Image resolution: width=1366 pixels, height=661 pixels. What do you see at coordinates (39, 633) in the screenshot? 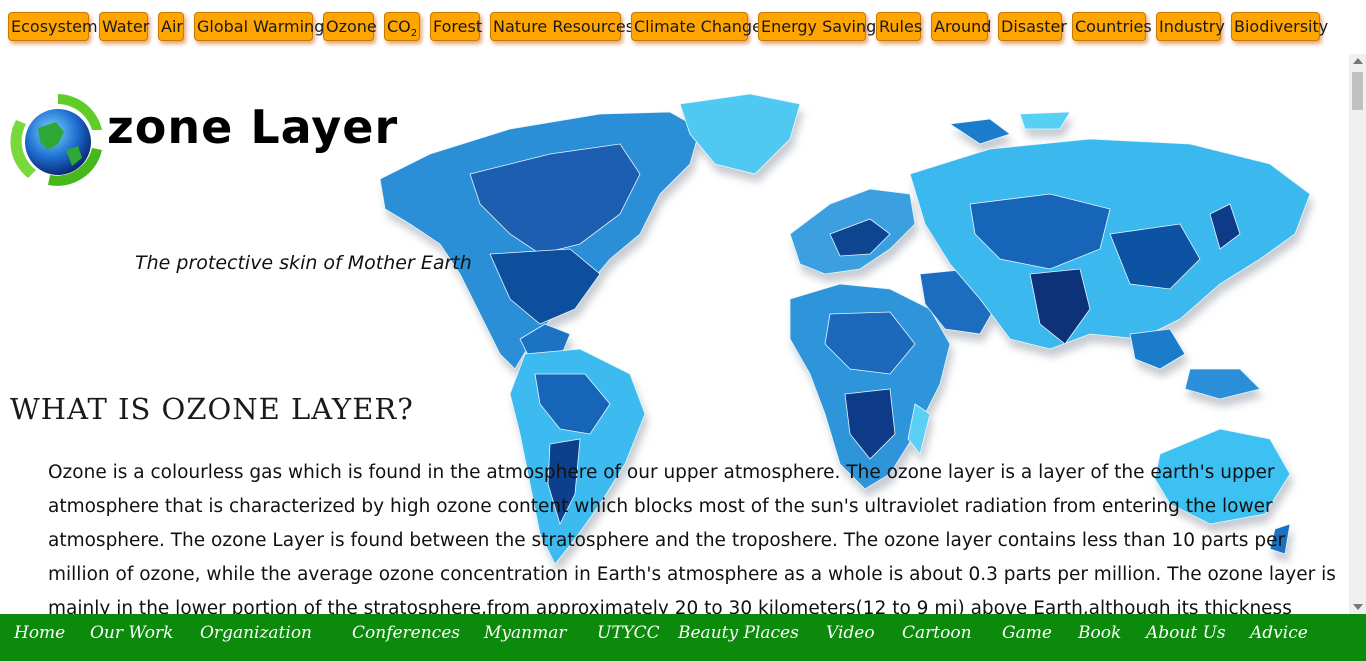
I see `bottom-nav-home: Home` at bounding box center [39, 633].